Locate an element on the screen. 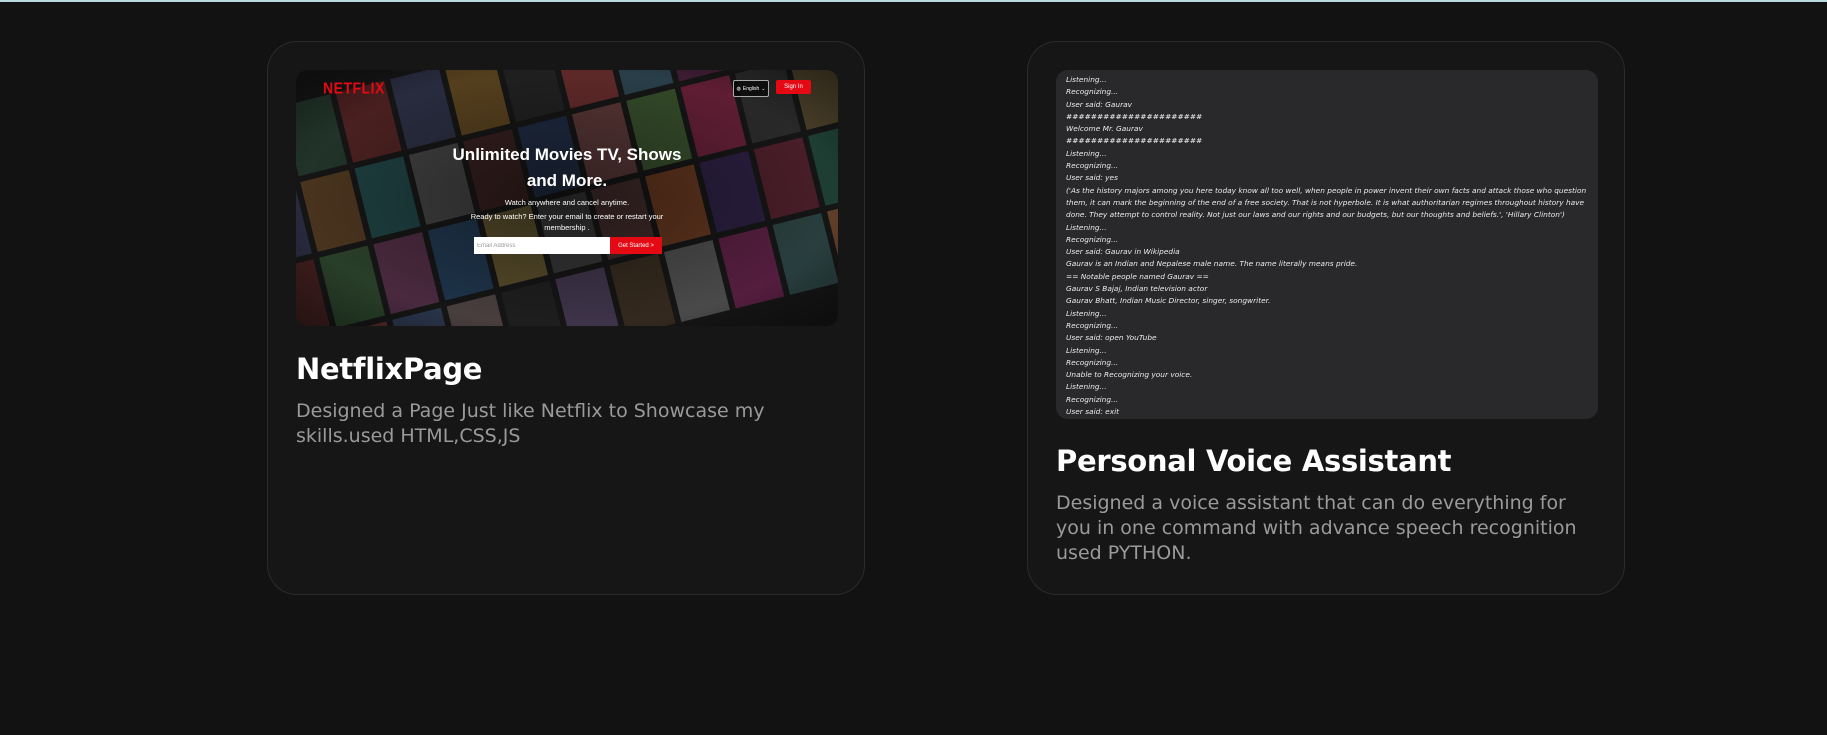  netflix-headline: Unlimited Movies TV, Shows and More. is located at coordinates (567, 167).